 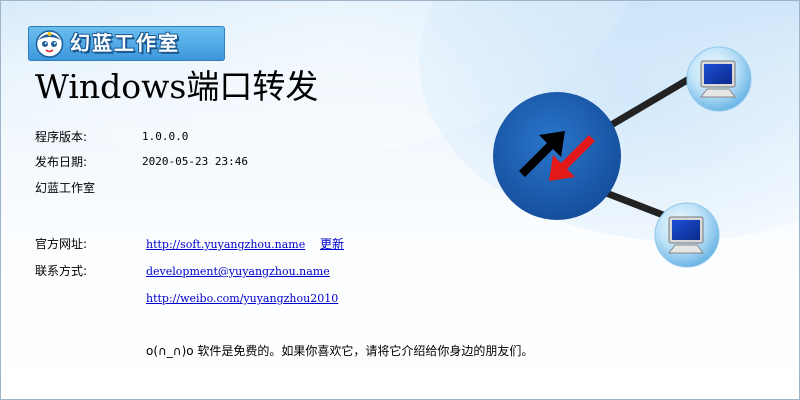 What do you see at coordinates (65, 188) in the screenshot?
I see `studio-name: 幻蓝工作室` at bounding box center [65, 188].